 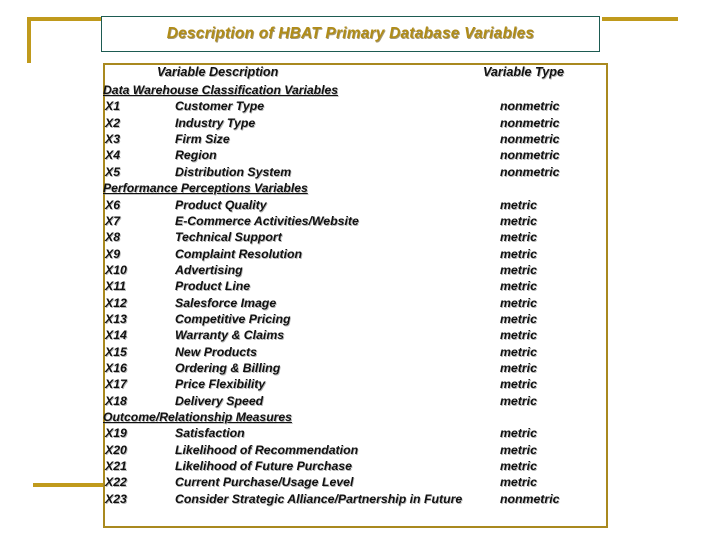 What do you see at coordinates (411, 352) in the screenshot?
I see `table-row: X15 New Products metric` at bounding box center [411, 352].